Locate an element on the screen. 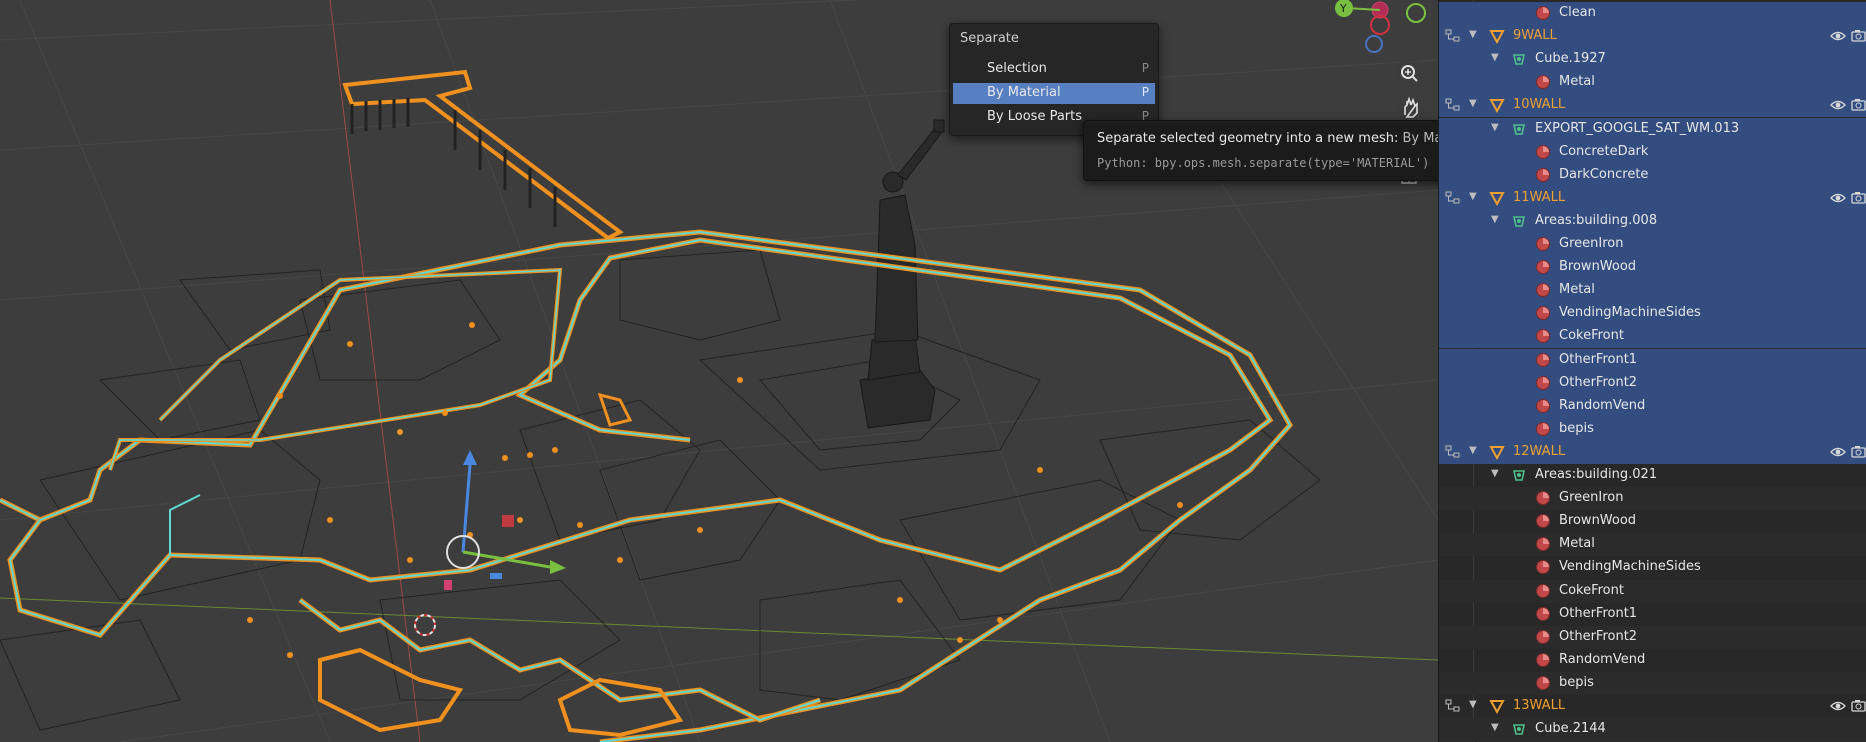 This screenshot has height=742, width=1866. object-row: ▼ 12WALL is located at coordinates (1652, 452).